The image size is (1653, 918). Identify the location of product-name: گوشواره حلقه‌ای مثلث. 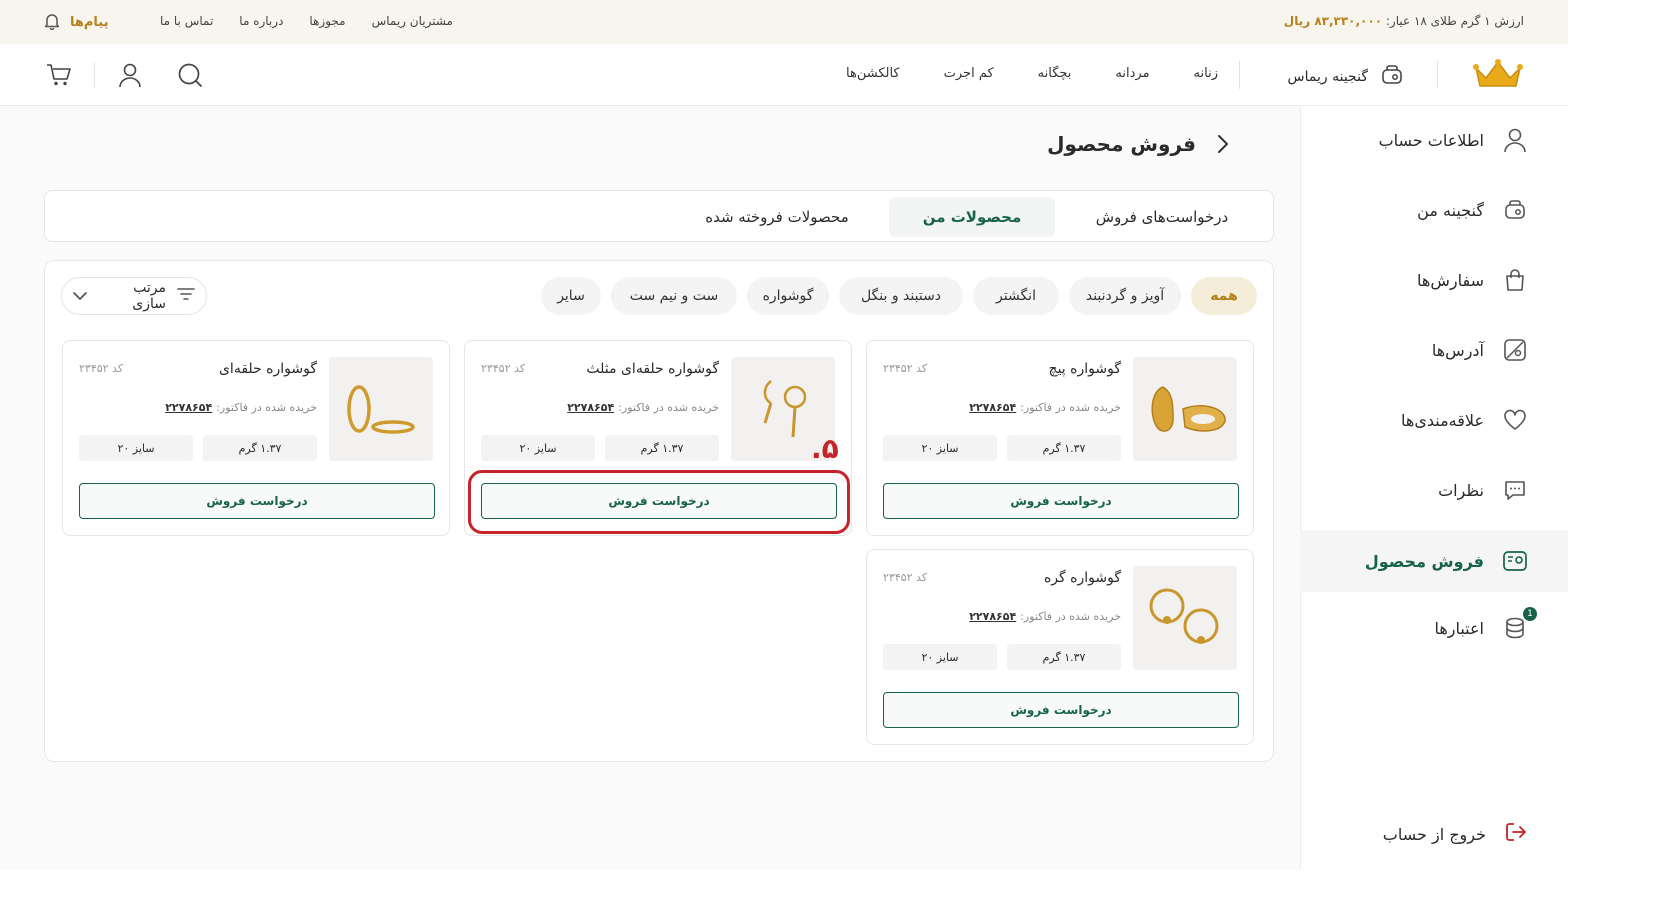
(652, 369).